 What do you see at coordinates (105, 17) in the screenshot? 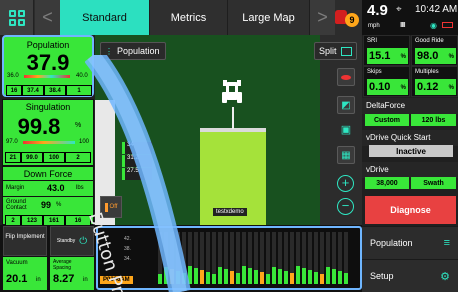
I see `tab-standard: Standard` at bounding box center [105, 17].